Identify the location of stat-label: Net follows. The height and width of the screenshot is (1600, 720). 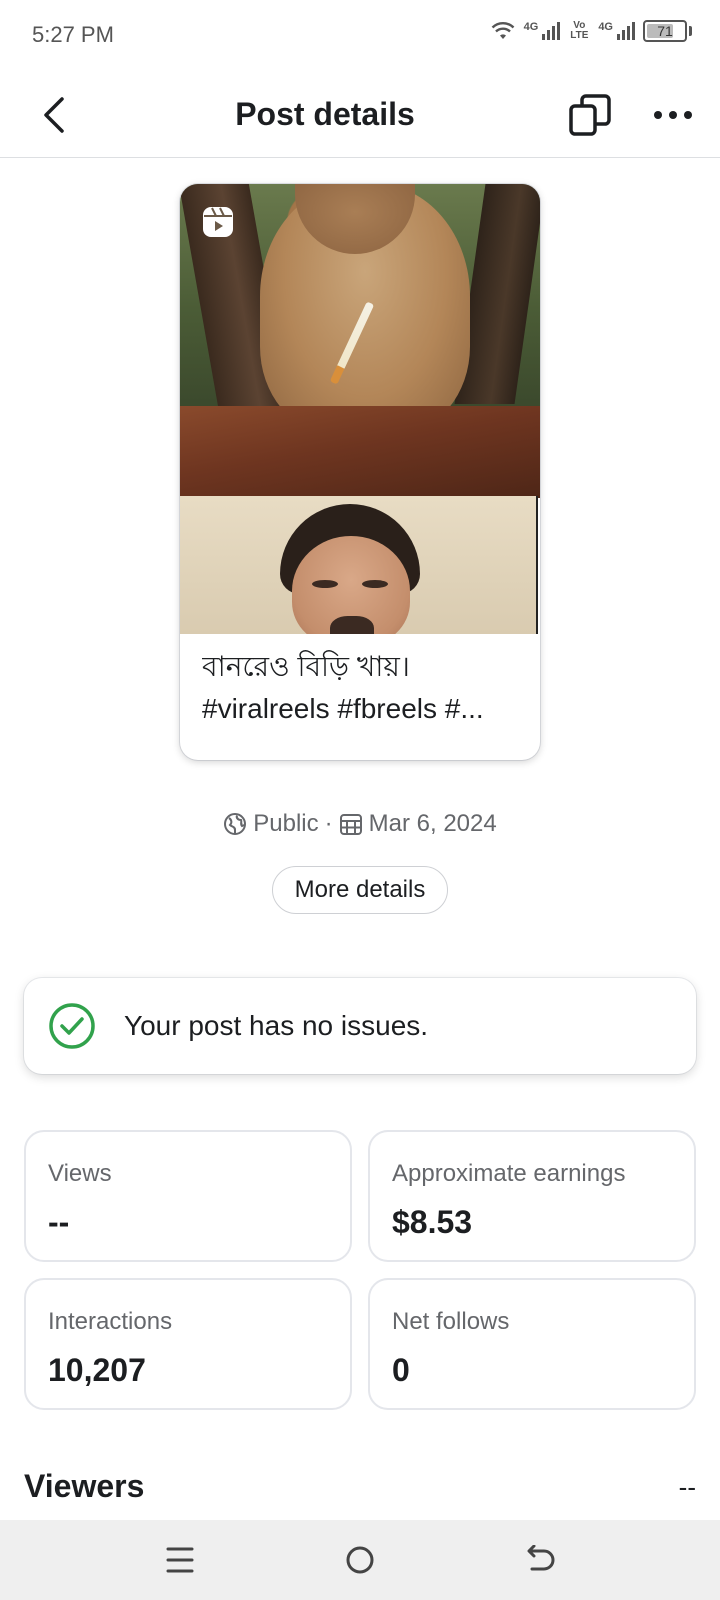
(451, 1321).